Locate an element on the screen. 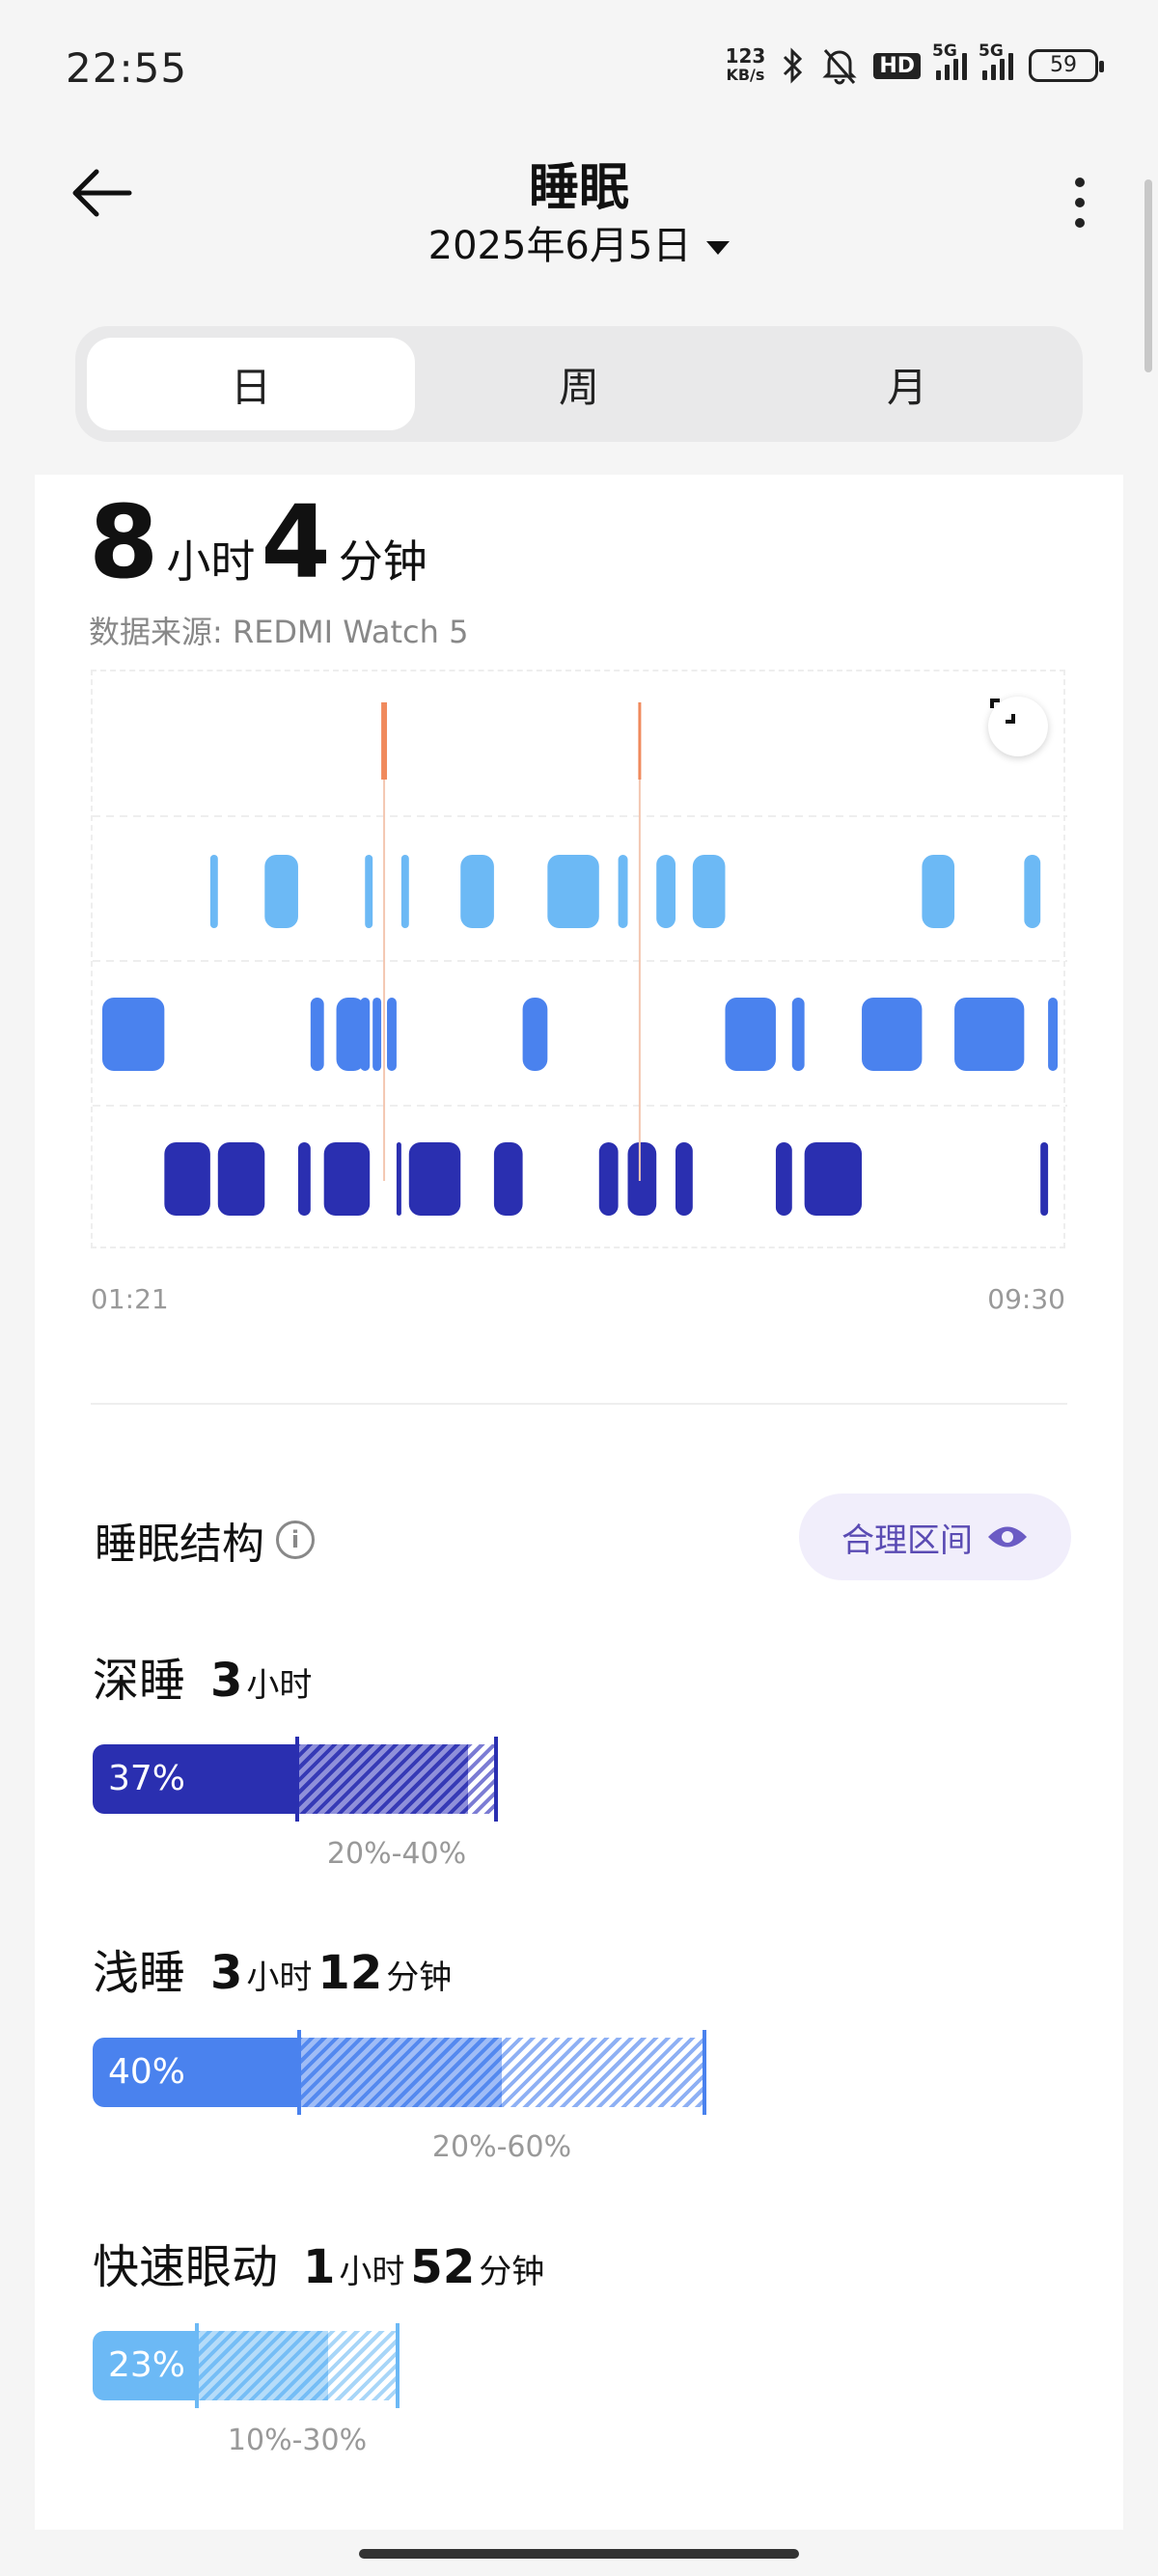 This screenshot has height=2576, width=1158. stage-name: 快速眼动 is located at coordinates (186, 2267).